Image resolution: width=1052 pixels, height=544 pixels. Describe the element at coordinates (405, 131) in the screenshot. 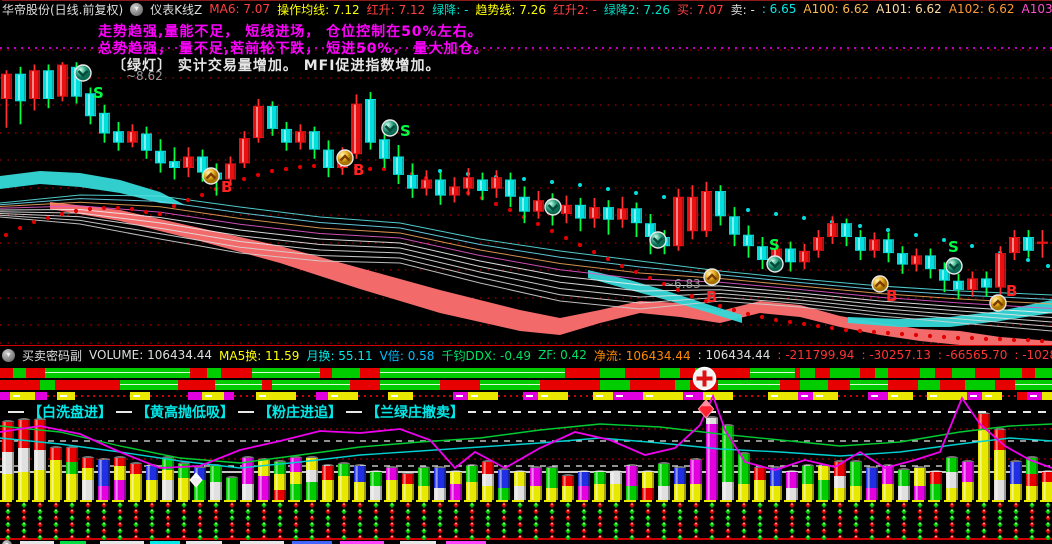

I see `sell-letter: S` at that location.